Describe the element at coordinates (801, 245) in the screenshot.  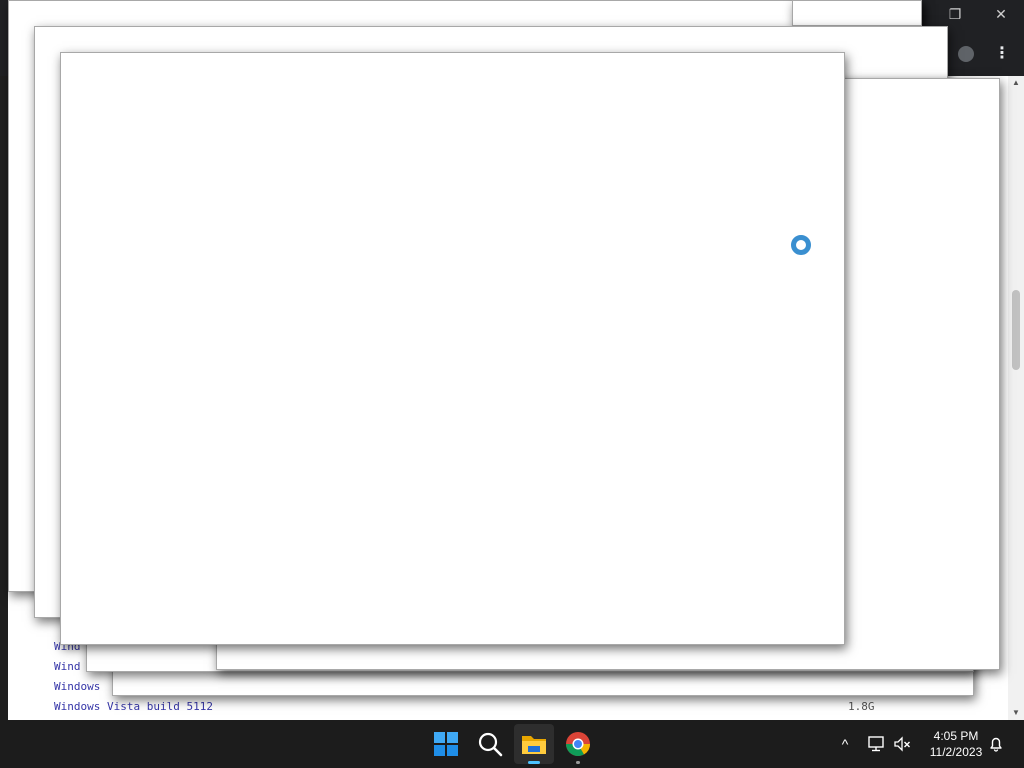
I see `loading-ring-icon` at that location.